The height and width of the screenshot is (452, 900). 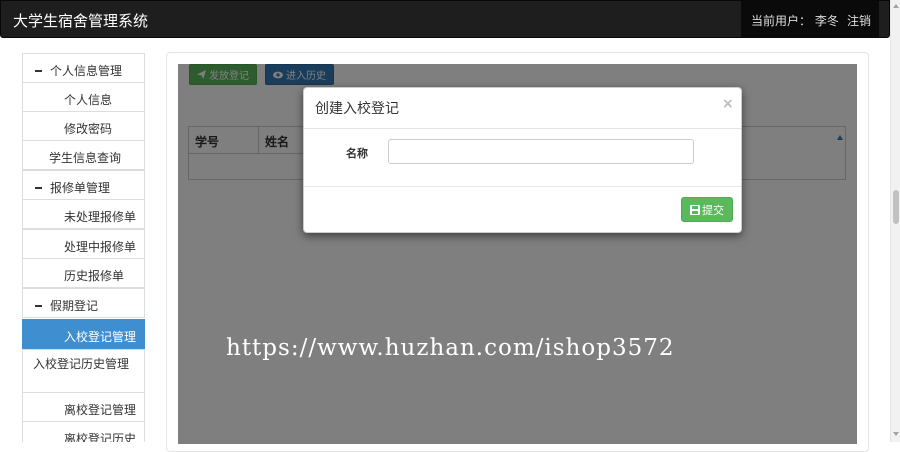 What do you see at coordinates (896, 434) in the screenshot?
I see `scroll-down-arrow-icon` at bounding box center [896, 434].